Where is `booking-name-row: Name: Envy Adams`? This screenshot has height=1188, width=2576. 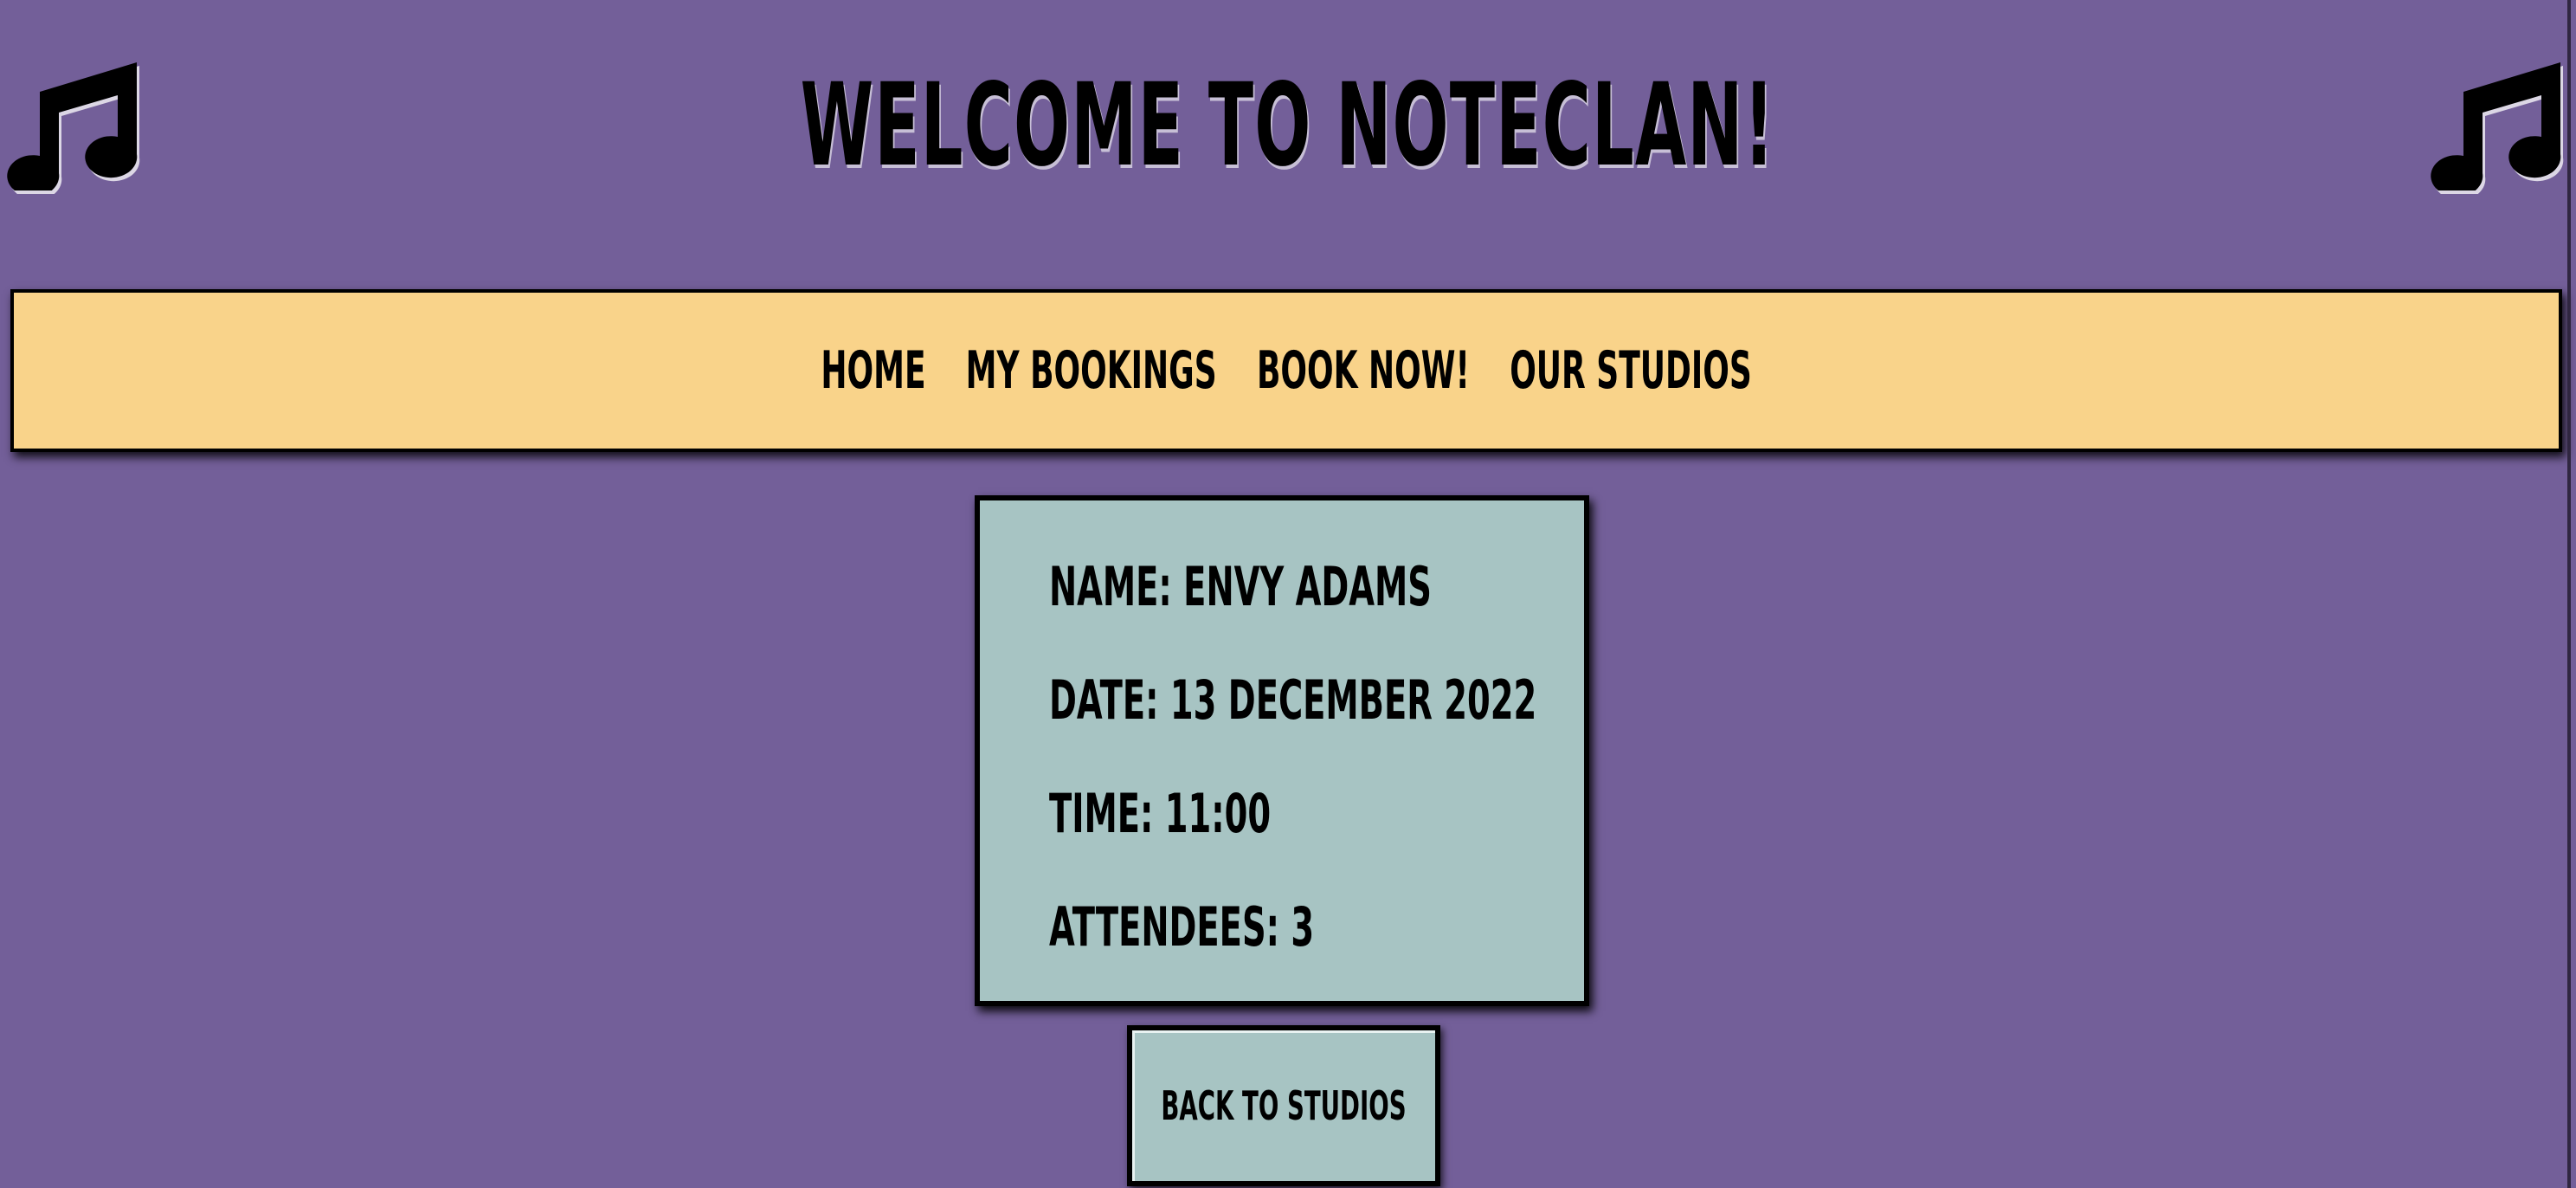 booking-name-row: Name: Envy Adams is located at coordinates (1357, 587).